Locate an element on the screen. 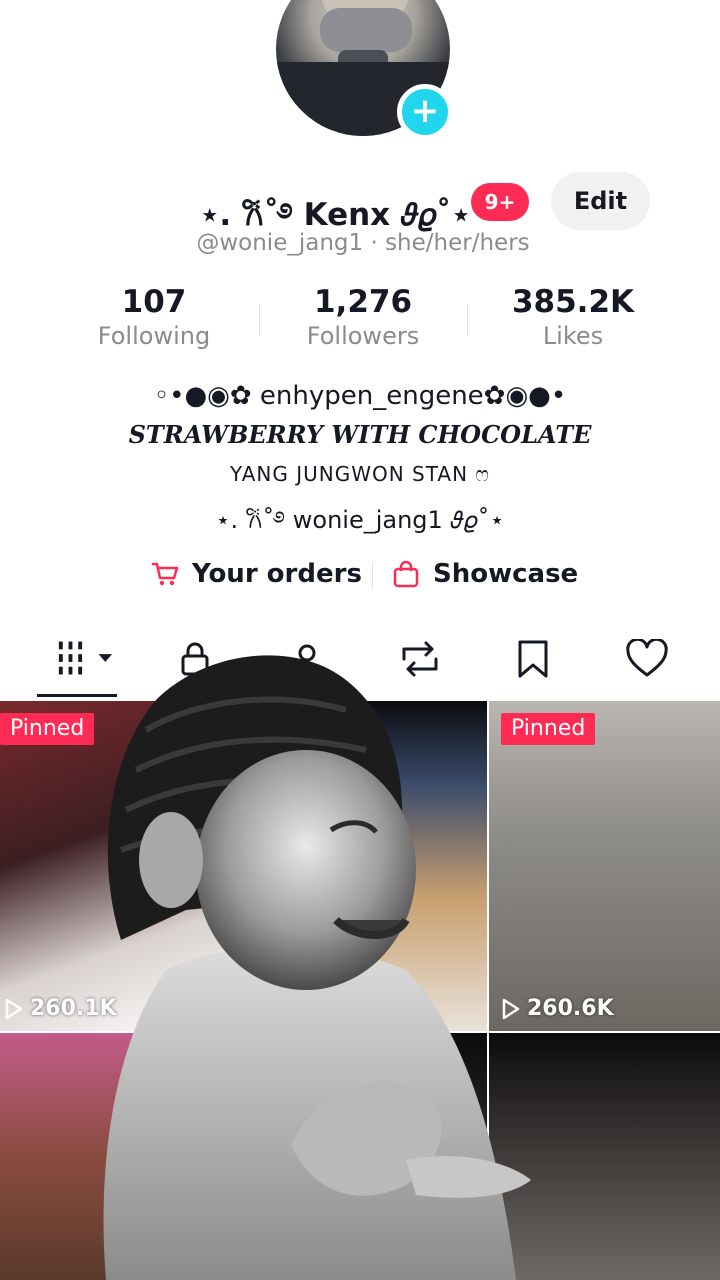  baby-ear is located at coordinates (171, 860).